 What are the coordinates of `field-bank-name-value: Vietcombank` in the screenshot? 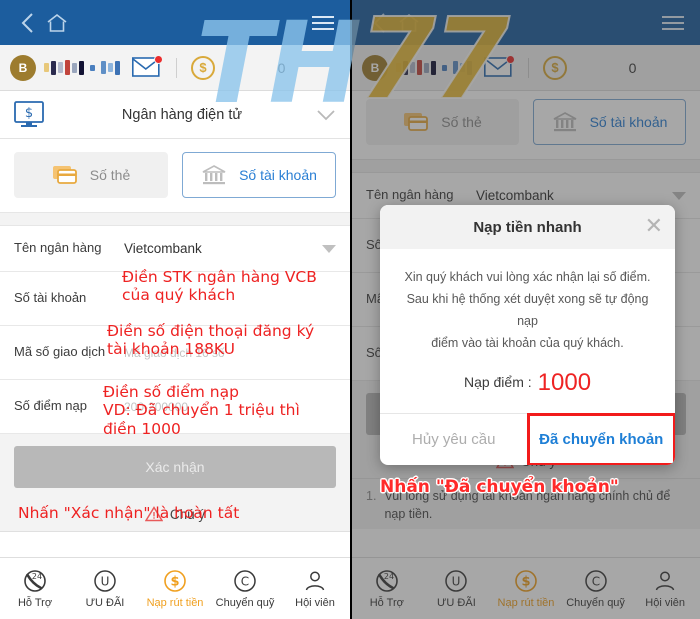 It's located at (163, 248).